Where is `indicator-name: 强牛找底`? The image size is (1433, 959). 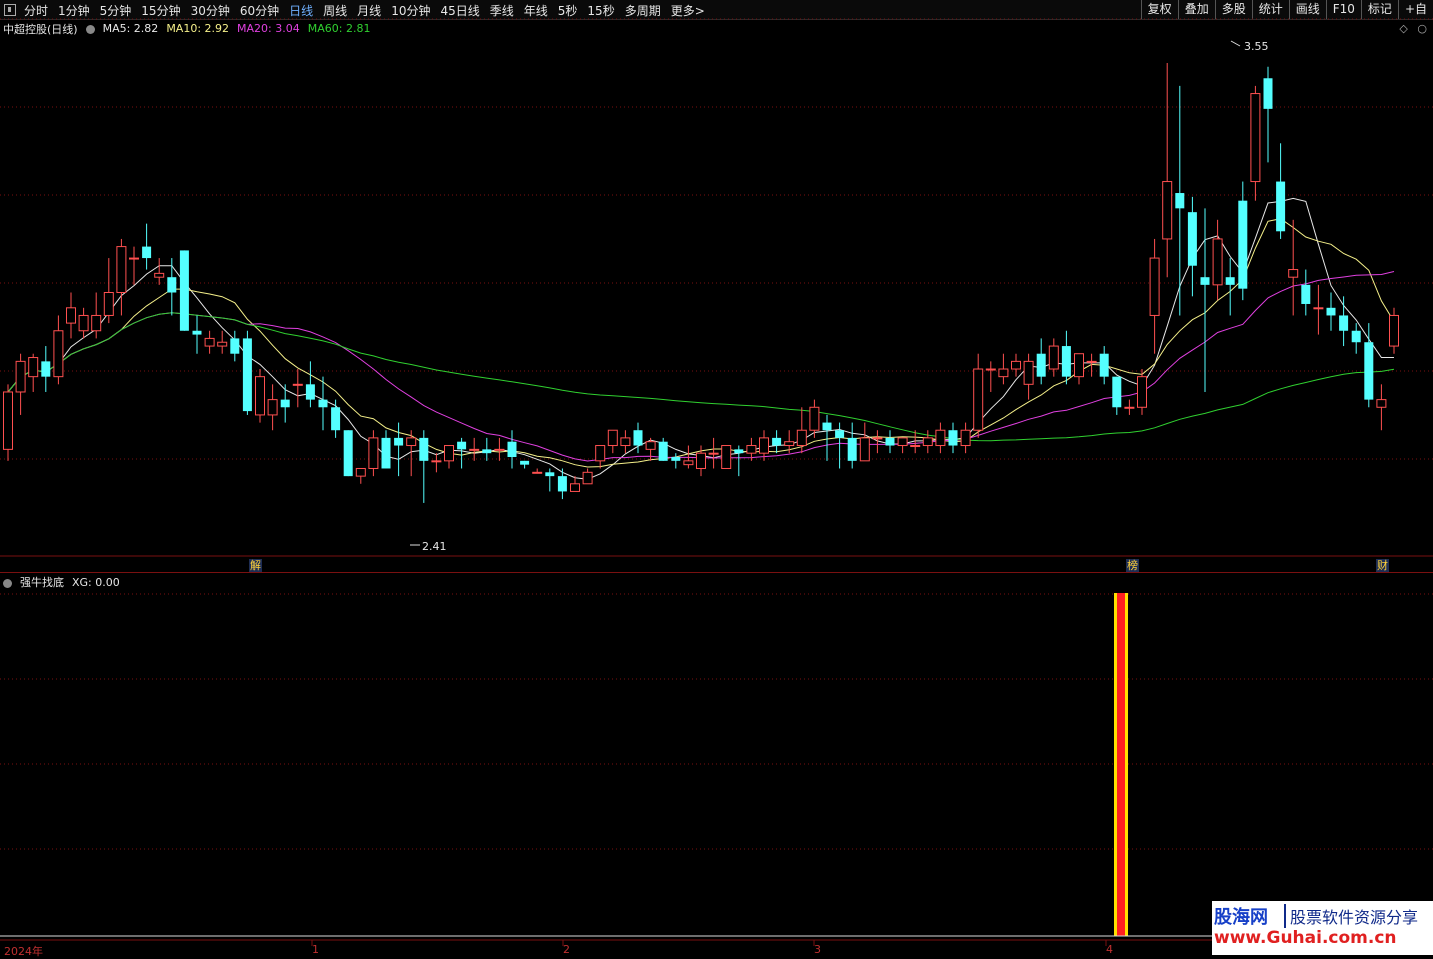
indicator-name: 强牛找底 is located at coordinates (42, 582).